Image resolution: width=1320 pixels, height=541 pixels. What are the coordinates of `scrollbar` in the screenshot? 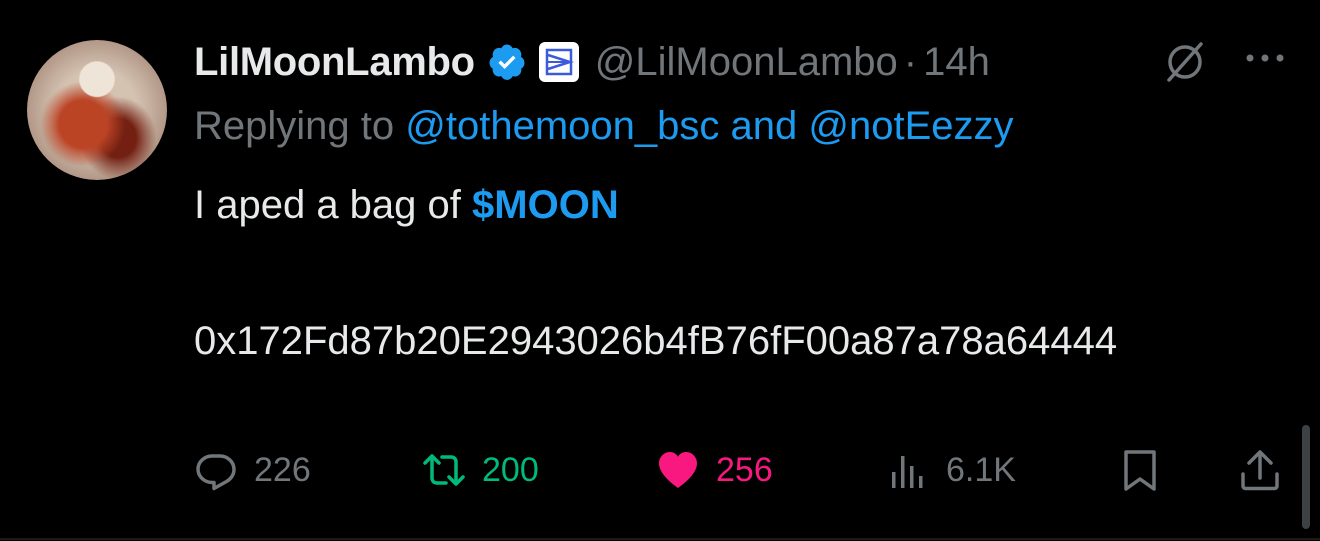 It's located at (1306, 477).